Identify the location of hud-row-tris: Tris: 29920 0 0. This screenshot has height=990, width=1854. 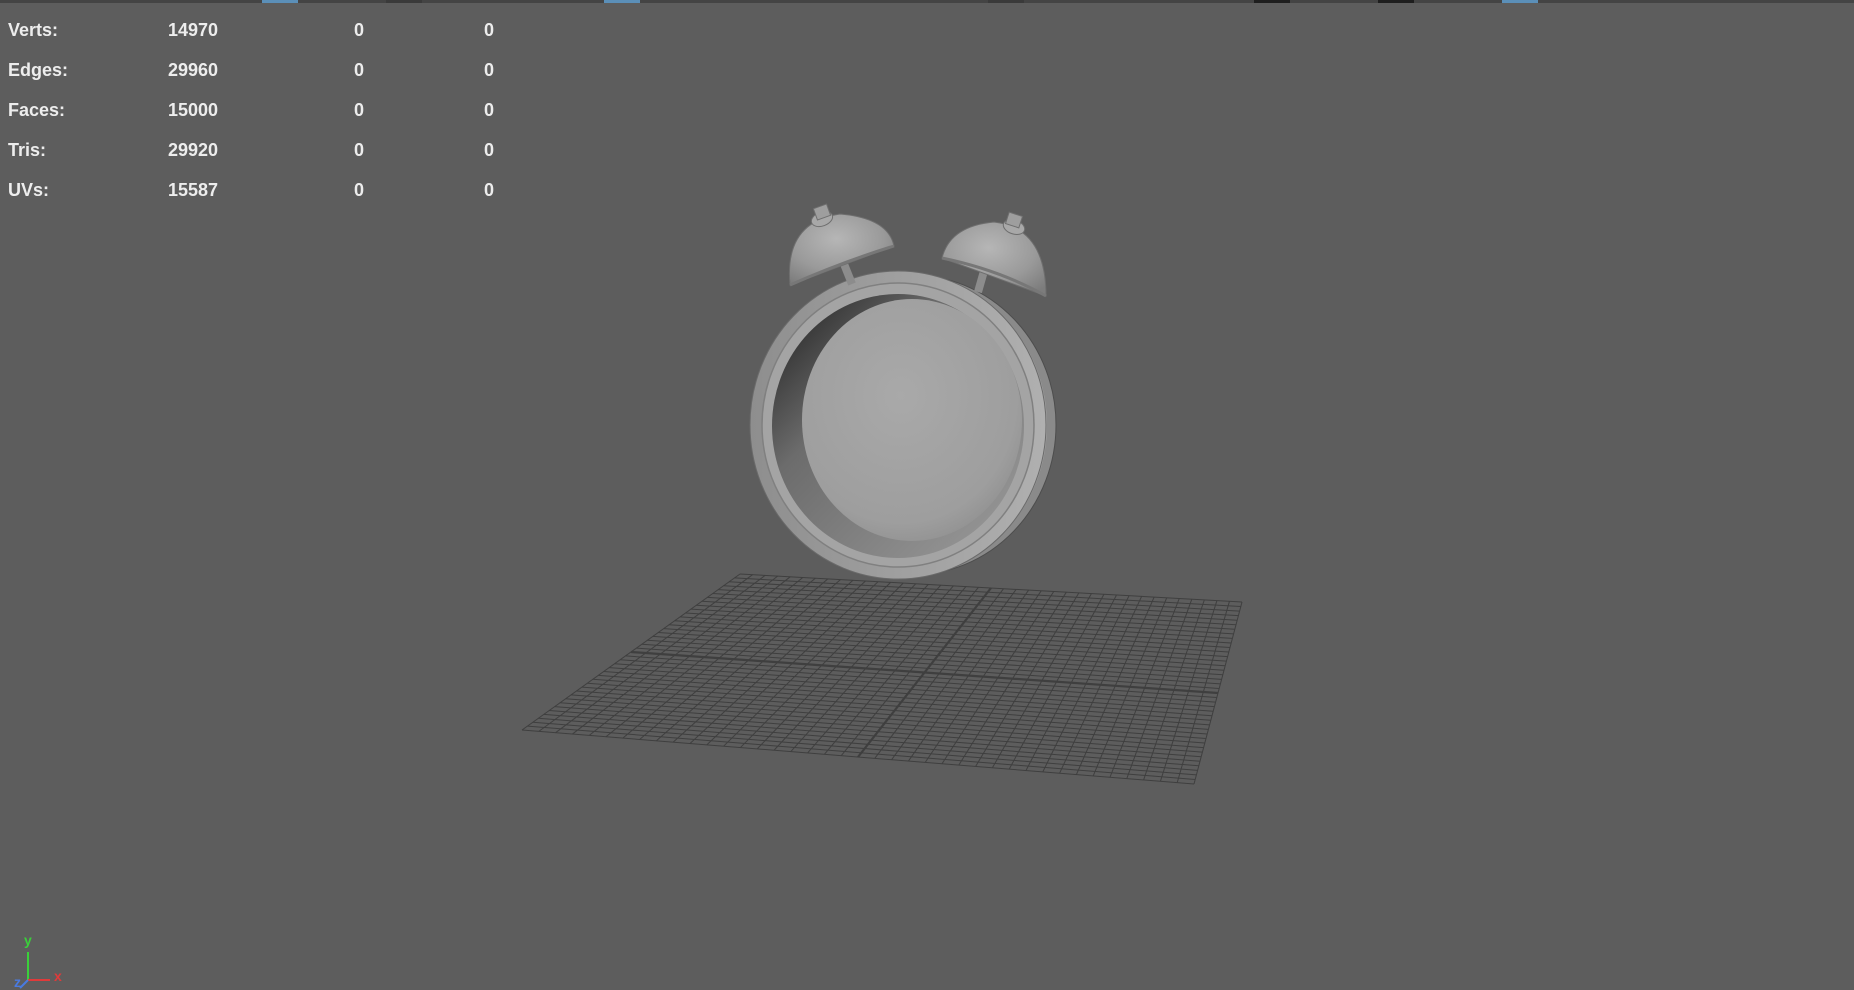
(268, 150).